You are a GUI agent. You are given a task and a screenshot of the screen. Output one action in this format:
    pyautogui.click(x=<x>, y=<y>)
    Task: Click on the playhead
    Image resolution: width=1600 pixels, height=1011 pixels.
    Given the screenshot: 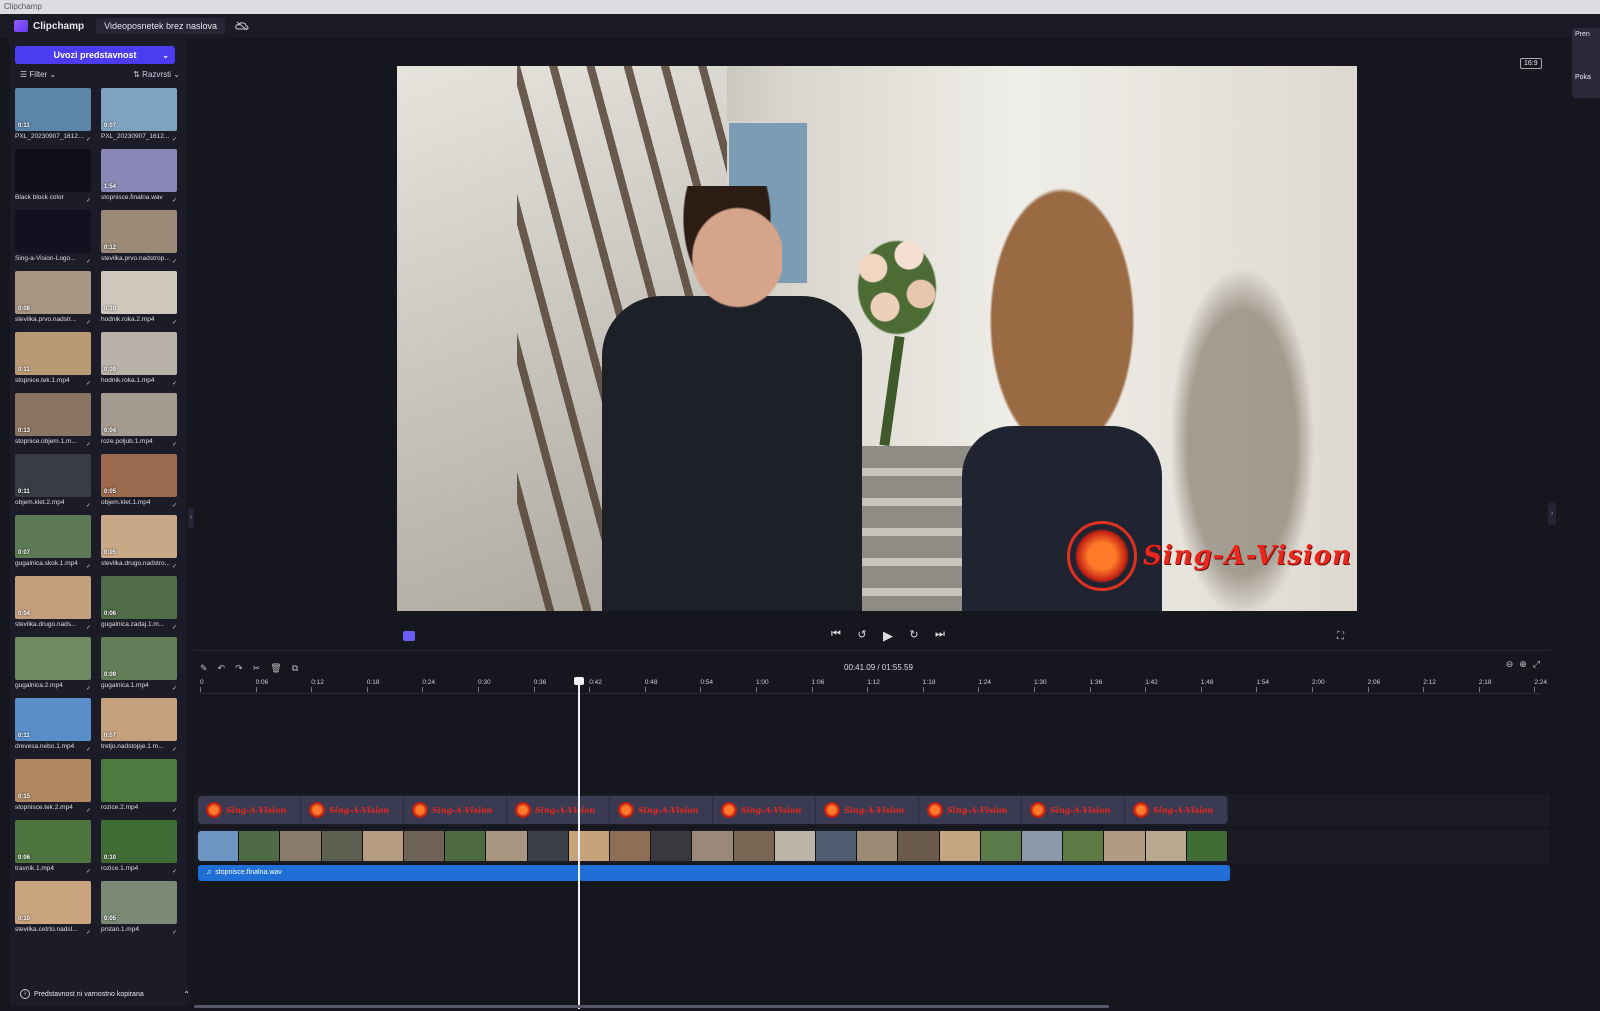 What is the action you would take?
    pyautogui.click(x=579, y=843)
    